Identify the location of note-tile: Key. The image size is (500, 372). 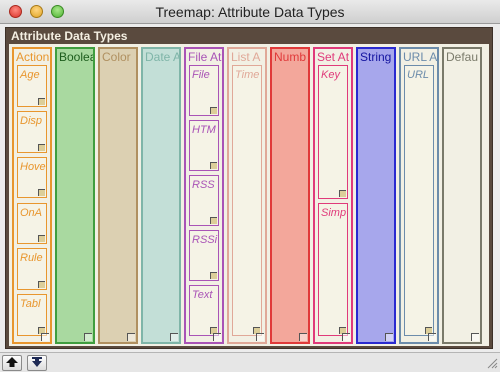
(333, 132).